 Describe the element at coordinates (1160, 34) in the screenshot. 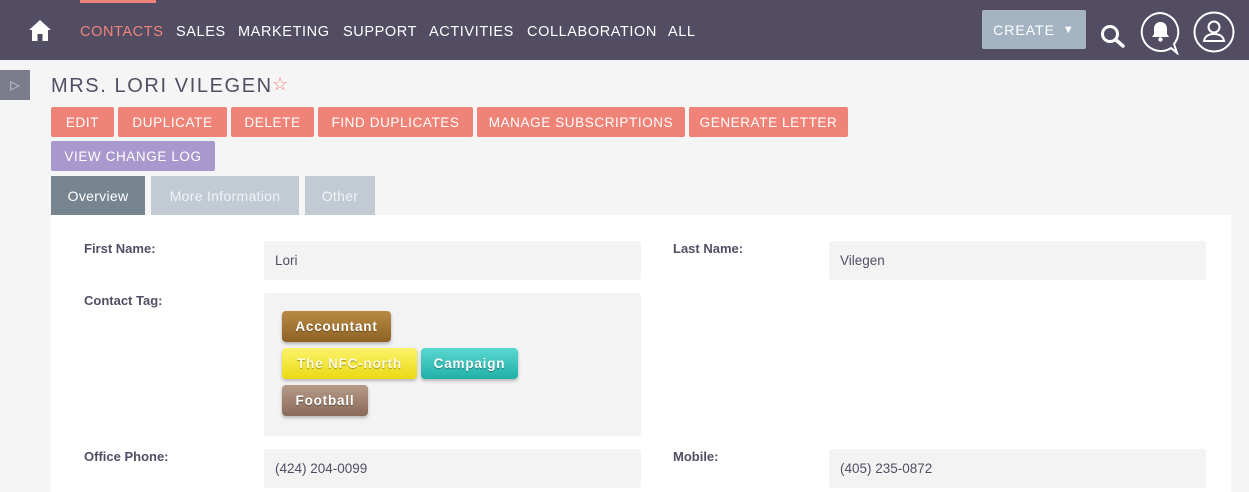

I see `bell-icon` at that location.